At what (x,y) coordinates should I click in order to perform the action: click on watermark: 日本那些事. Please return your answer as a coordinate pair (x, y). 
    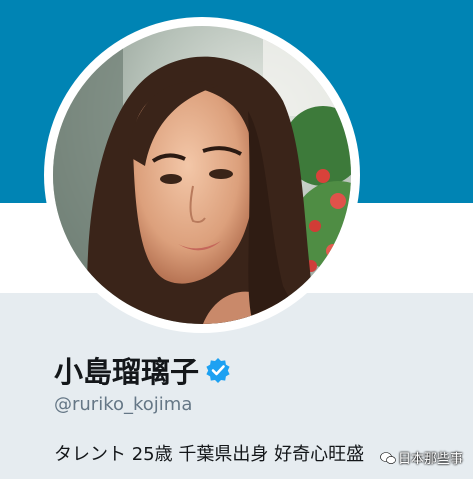
    Looking at the image, I should click on (421, 457).